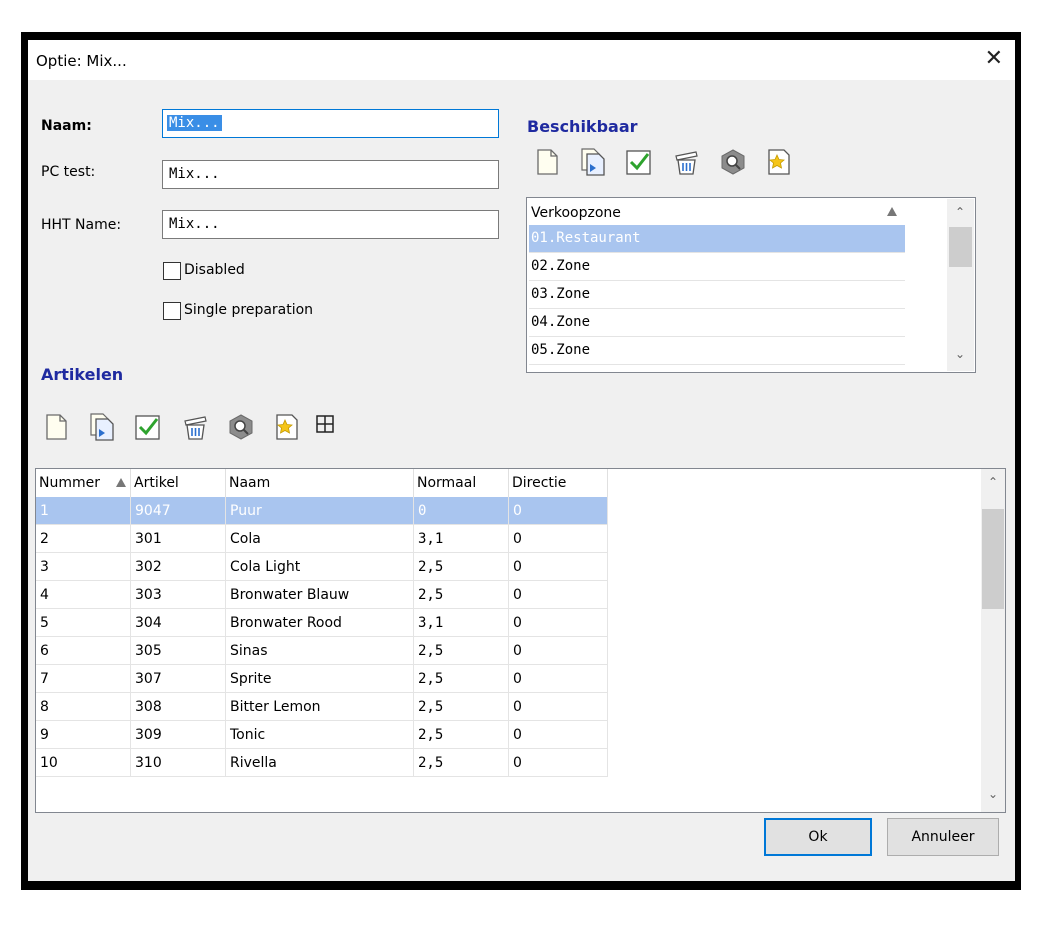 Image resolution: width=1060 pixels, height=930 pixels. Describe the element at coordinates (153, 511) in the screenshot. I see `cell-artikel-value: 9047` at that location.